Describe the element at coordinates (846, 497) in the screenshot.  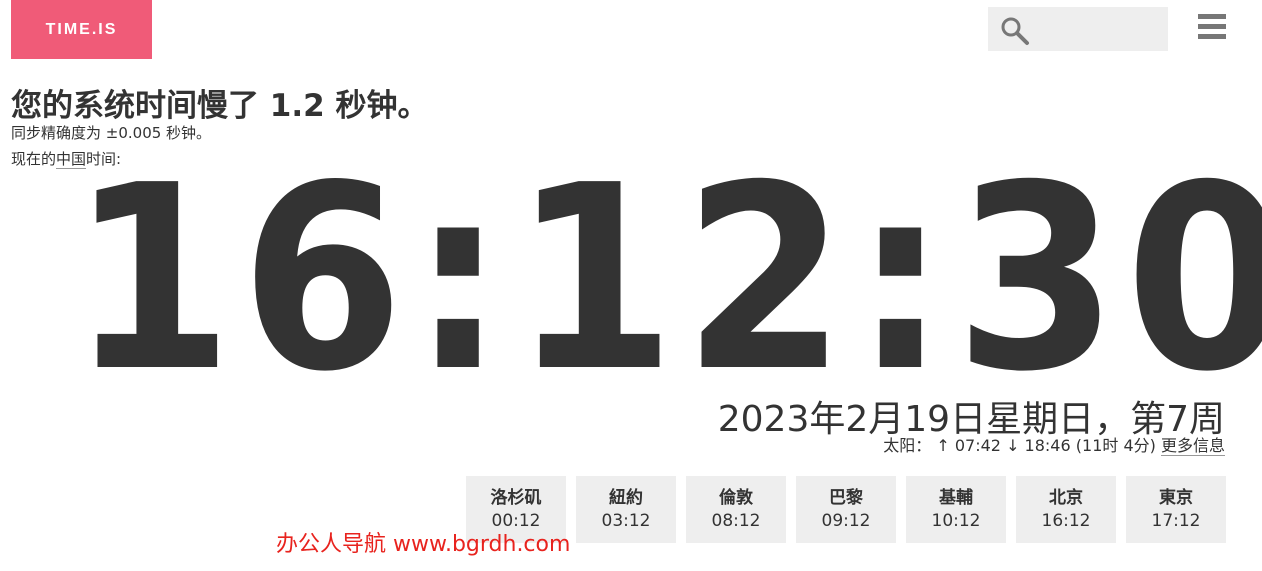
I see `city-name: 巴黎` at that location.